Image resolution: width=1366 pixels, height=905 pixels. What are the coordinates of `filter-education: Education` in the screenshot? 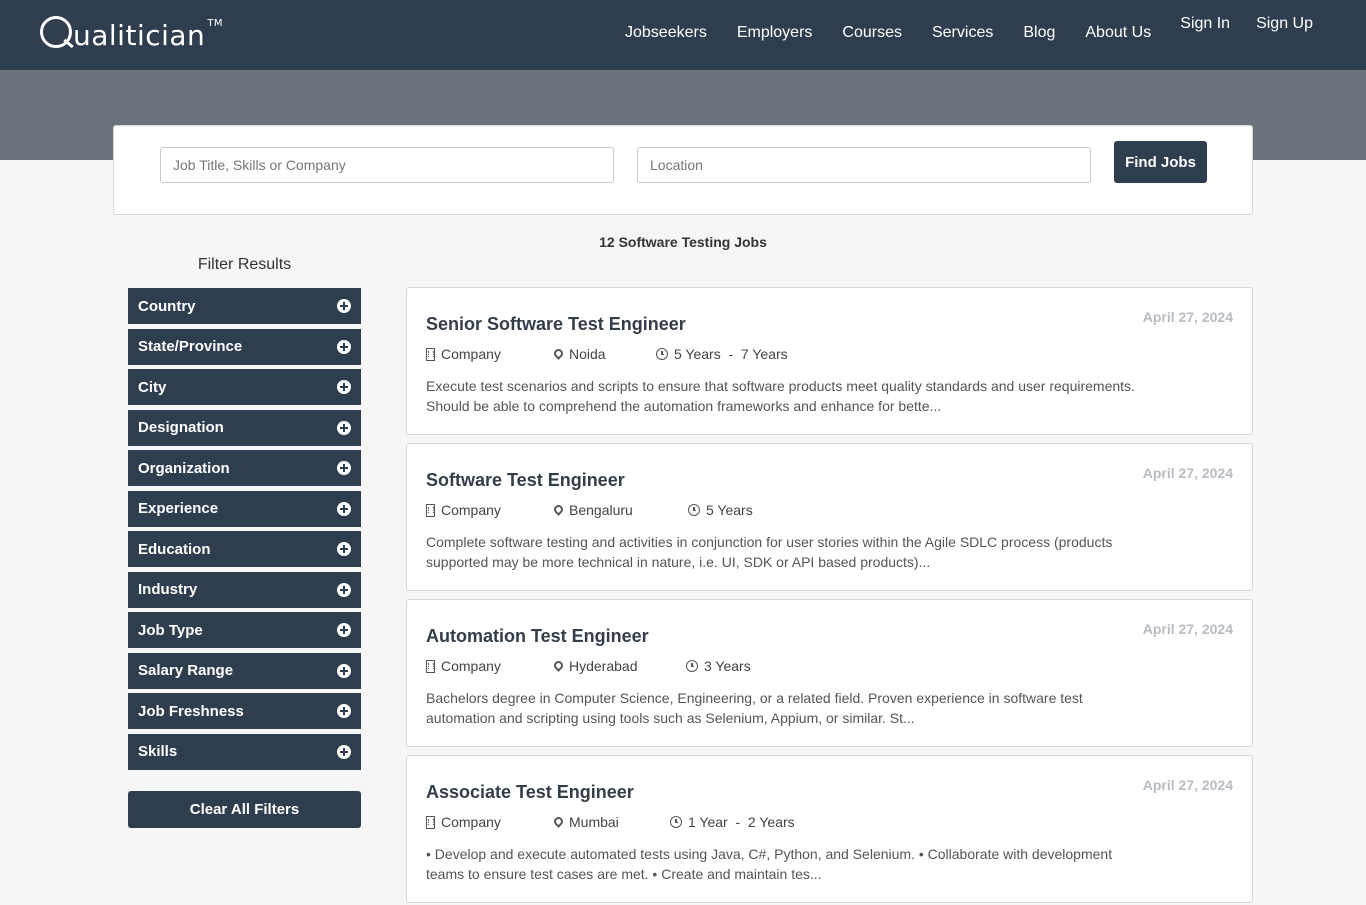 It's located at (244, 549).